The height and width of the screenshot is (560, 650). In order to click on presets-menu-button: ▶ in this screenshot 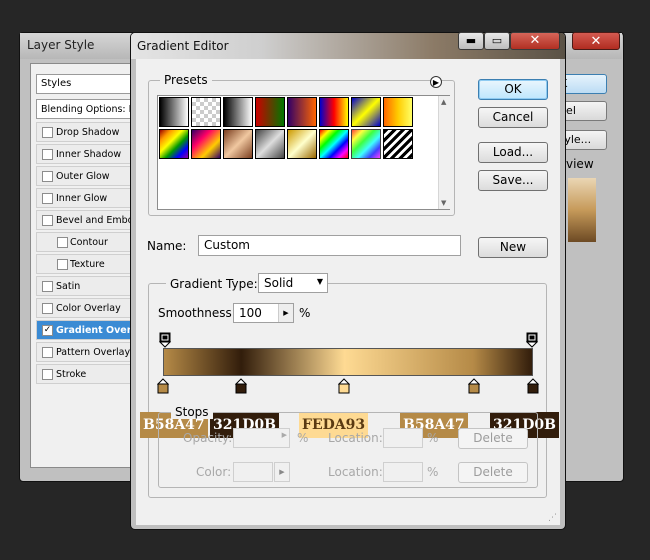, I will do `click(436, 82)`.